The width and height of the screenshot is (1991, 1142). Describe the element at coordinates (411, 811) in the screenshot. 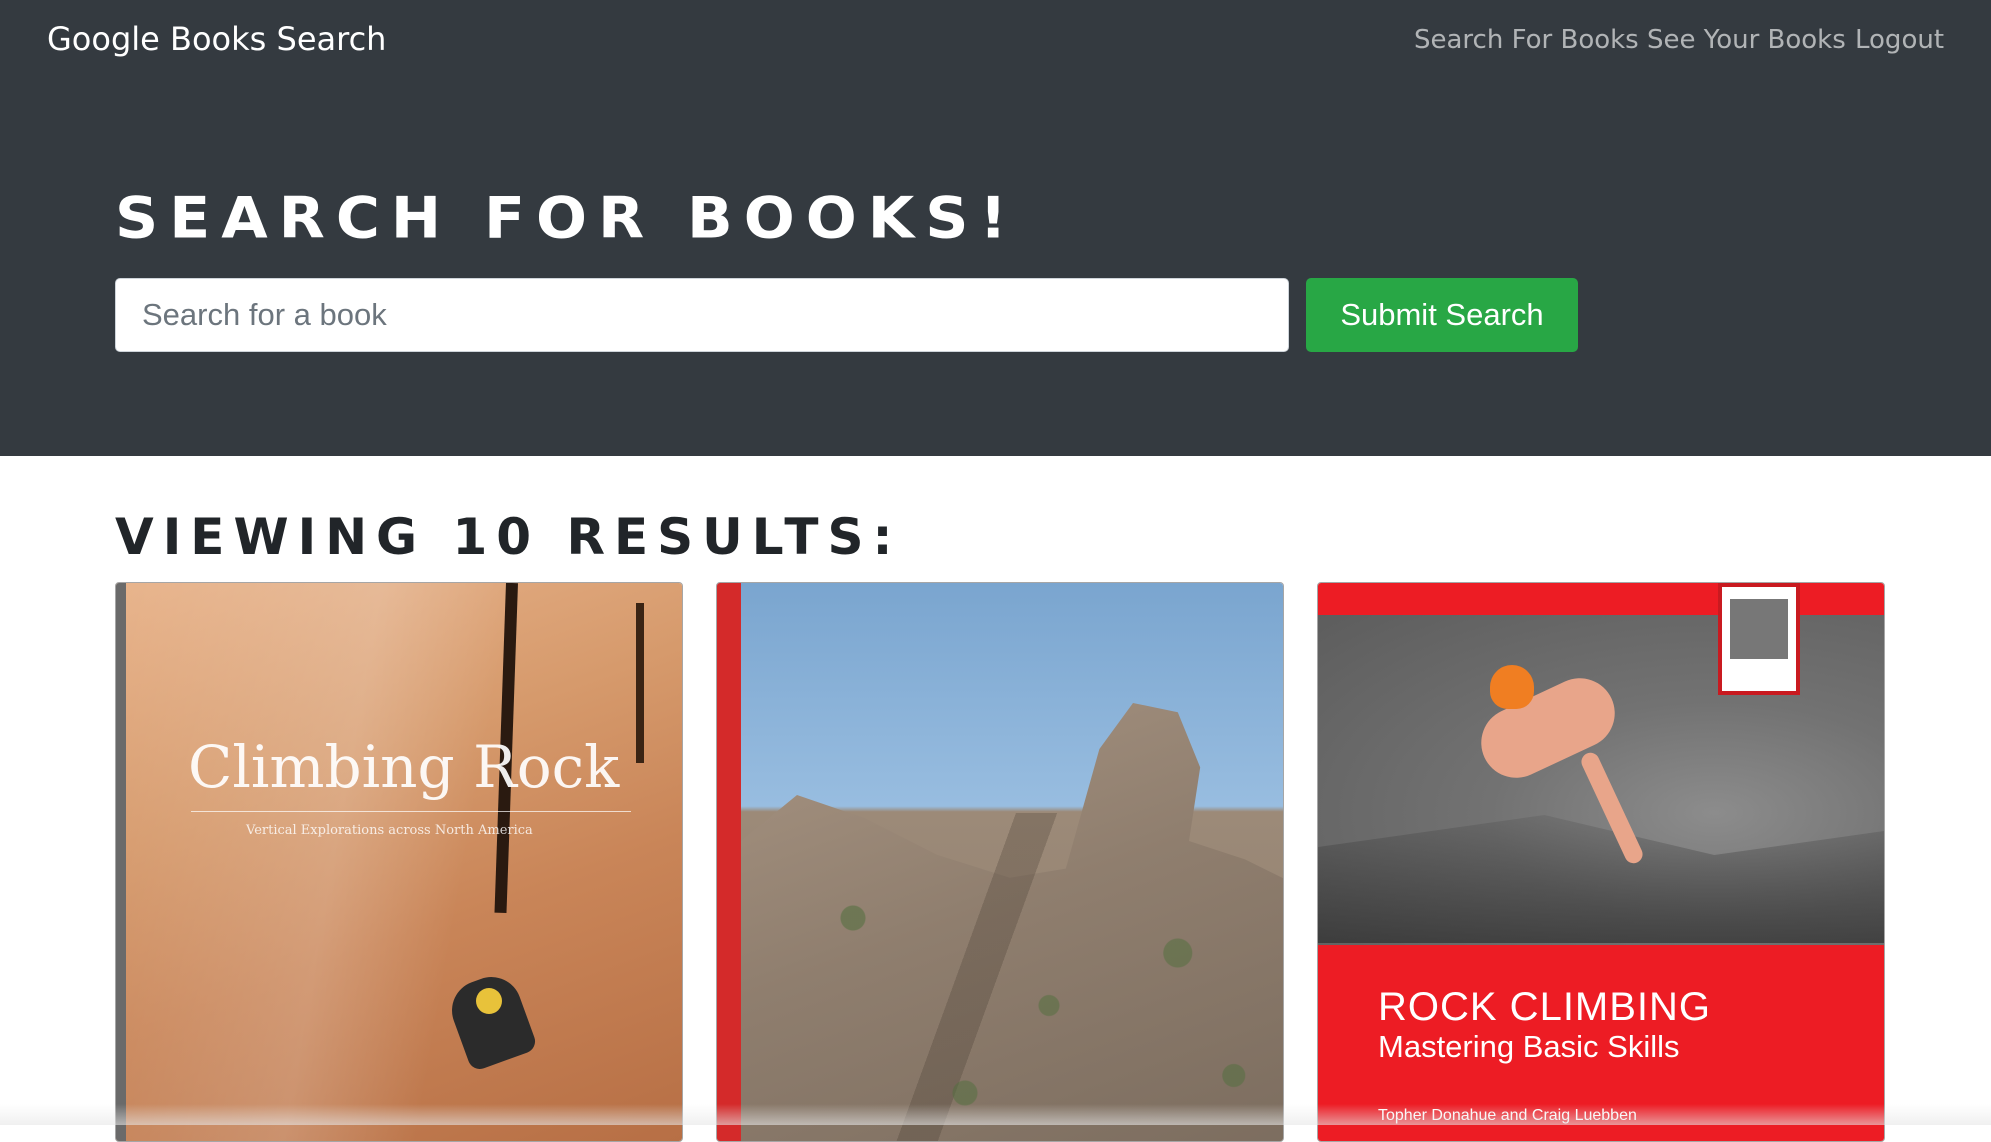

I see `cover-divider` at that location.